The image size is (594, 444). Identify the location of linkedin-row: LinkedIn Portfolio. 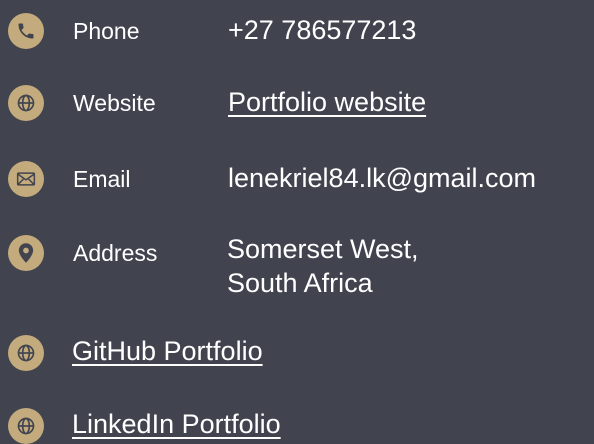
(176, 424).